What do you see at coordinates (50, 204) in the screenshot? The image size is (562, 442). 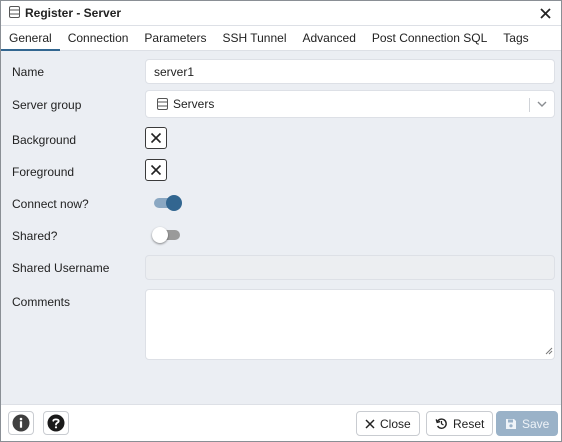 I see `connect-now-label: Connect now?` at bounding box center [50, 204].